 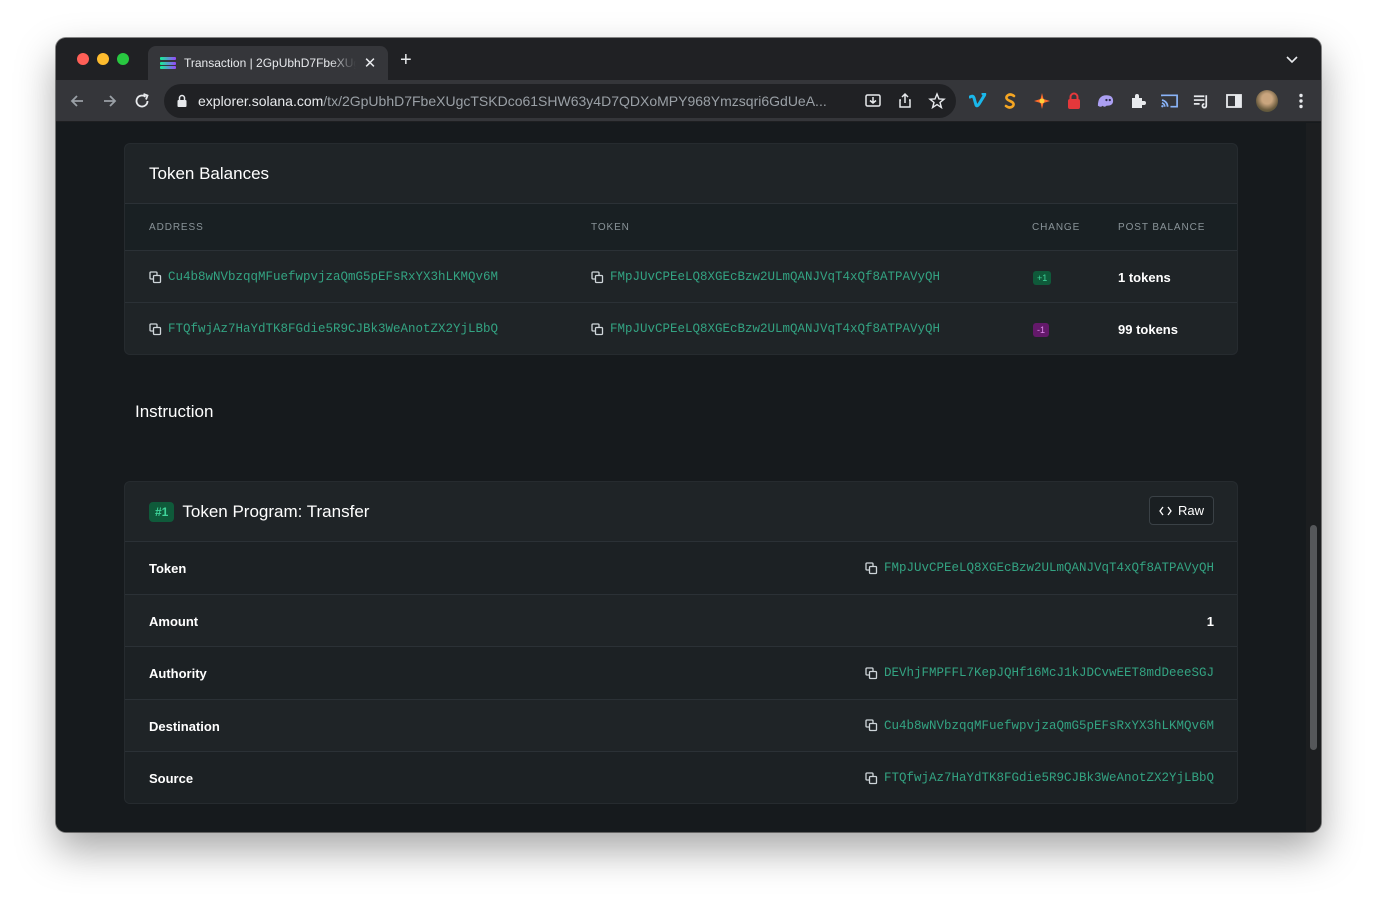 I want to click on maximize-window-button, so click(x=123, y=59).